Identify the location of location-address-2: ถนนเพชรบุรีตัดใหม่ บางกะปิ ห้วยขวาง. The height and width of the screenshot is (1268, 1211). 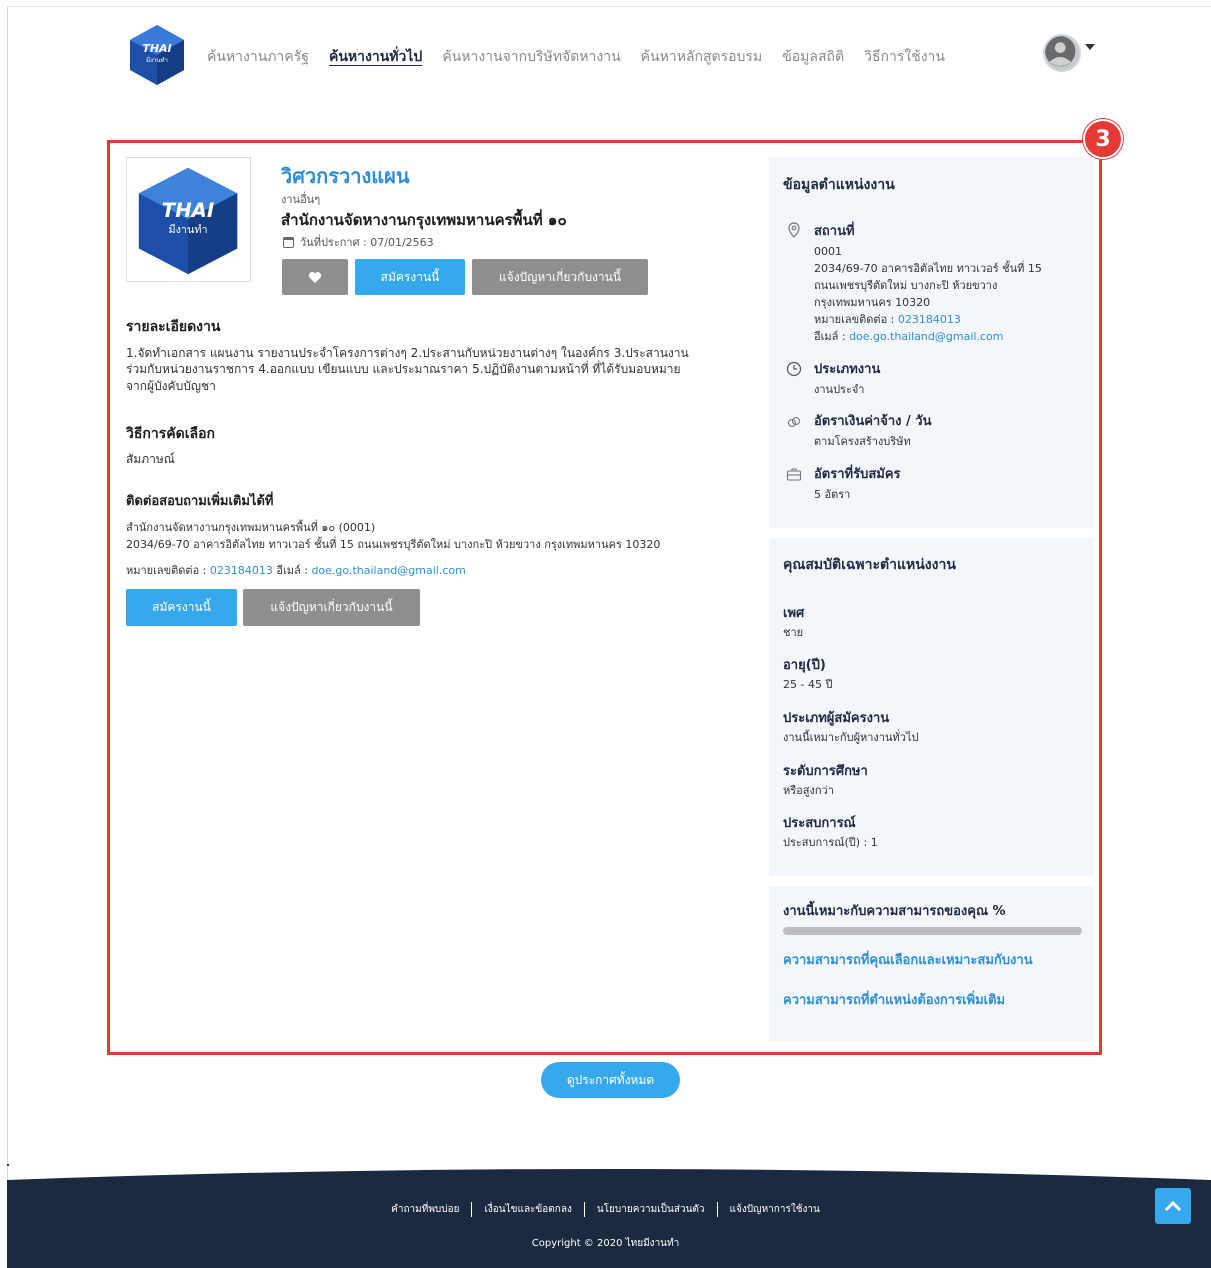
(906, 285).